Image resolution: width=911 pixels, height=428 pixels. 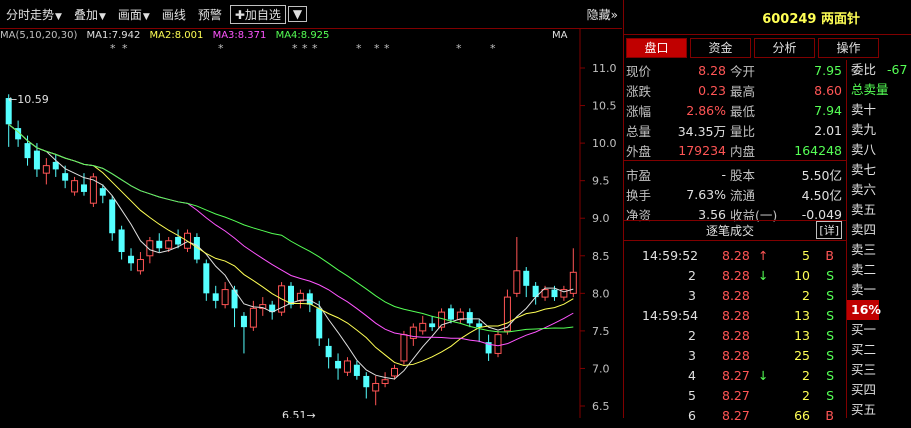 I want to click on hide-button: 隐藏», so click(x=602, y=14).